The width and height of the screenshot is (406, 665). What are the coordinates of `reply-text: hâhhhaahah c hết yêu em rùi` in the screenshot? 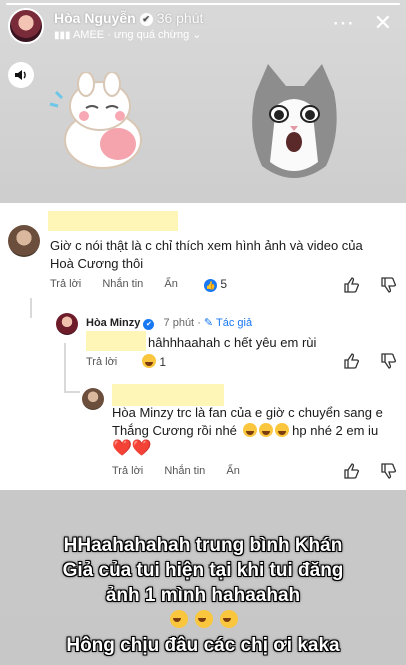 It's located at (232, 342).